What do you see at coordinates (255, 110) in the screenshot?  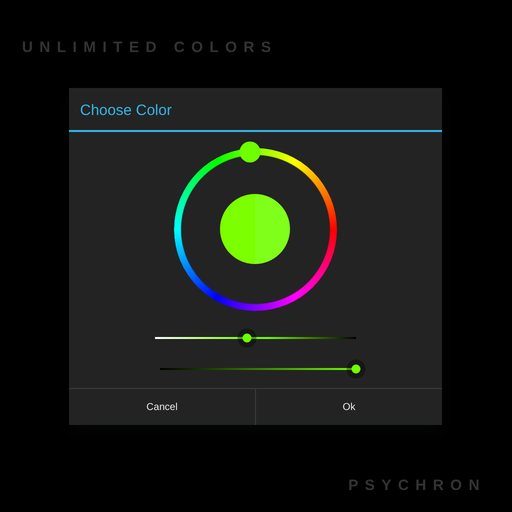 I see `dialog-title: Choose Color` at bounding box center [255, 110].